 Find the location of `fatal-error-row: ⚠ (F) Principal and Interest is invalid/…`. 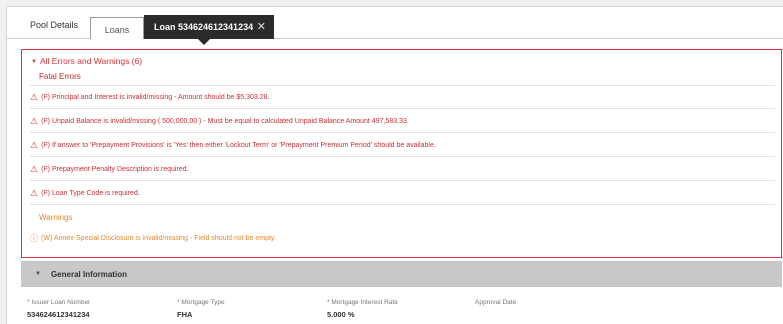

fatal-error-row: ⚠ (F) Principal and Interest is invalid/… is located at coordinates (402, 98).